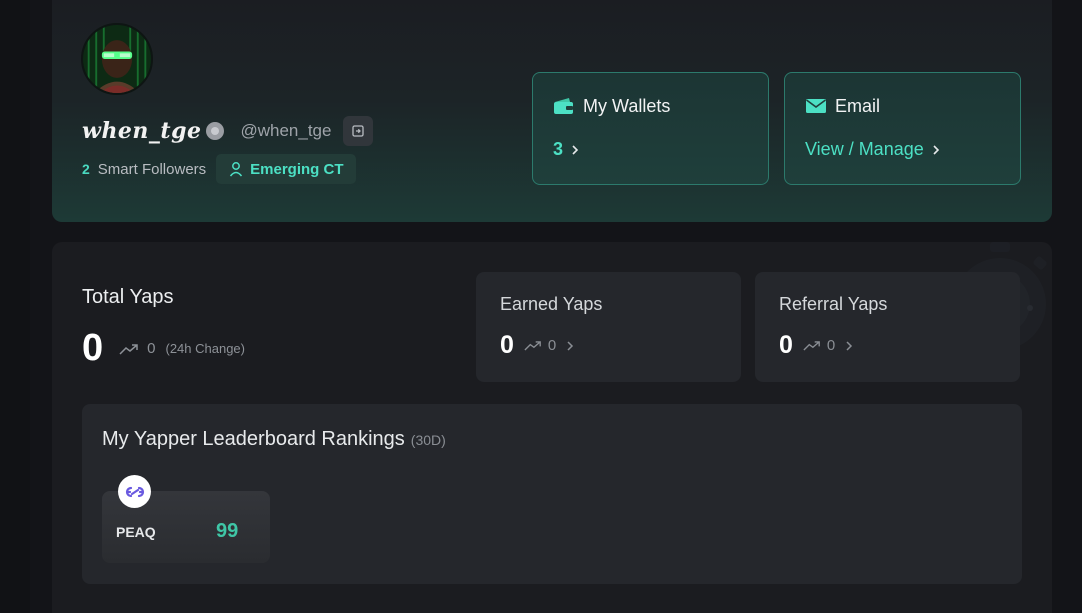  Describe the element at coordinates (128, 297) in the screenshot. I see `total-yaps-title: Total Yaps` at that location.